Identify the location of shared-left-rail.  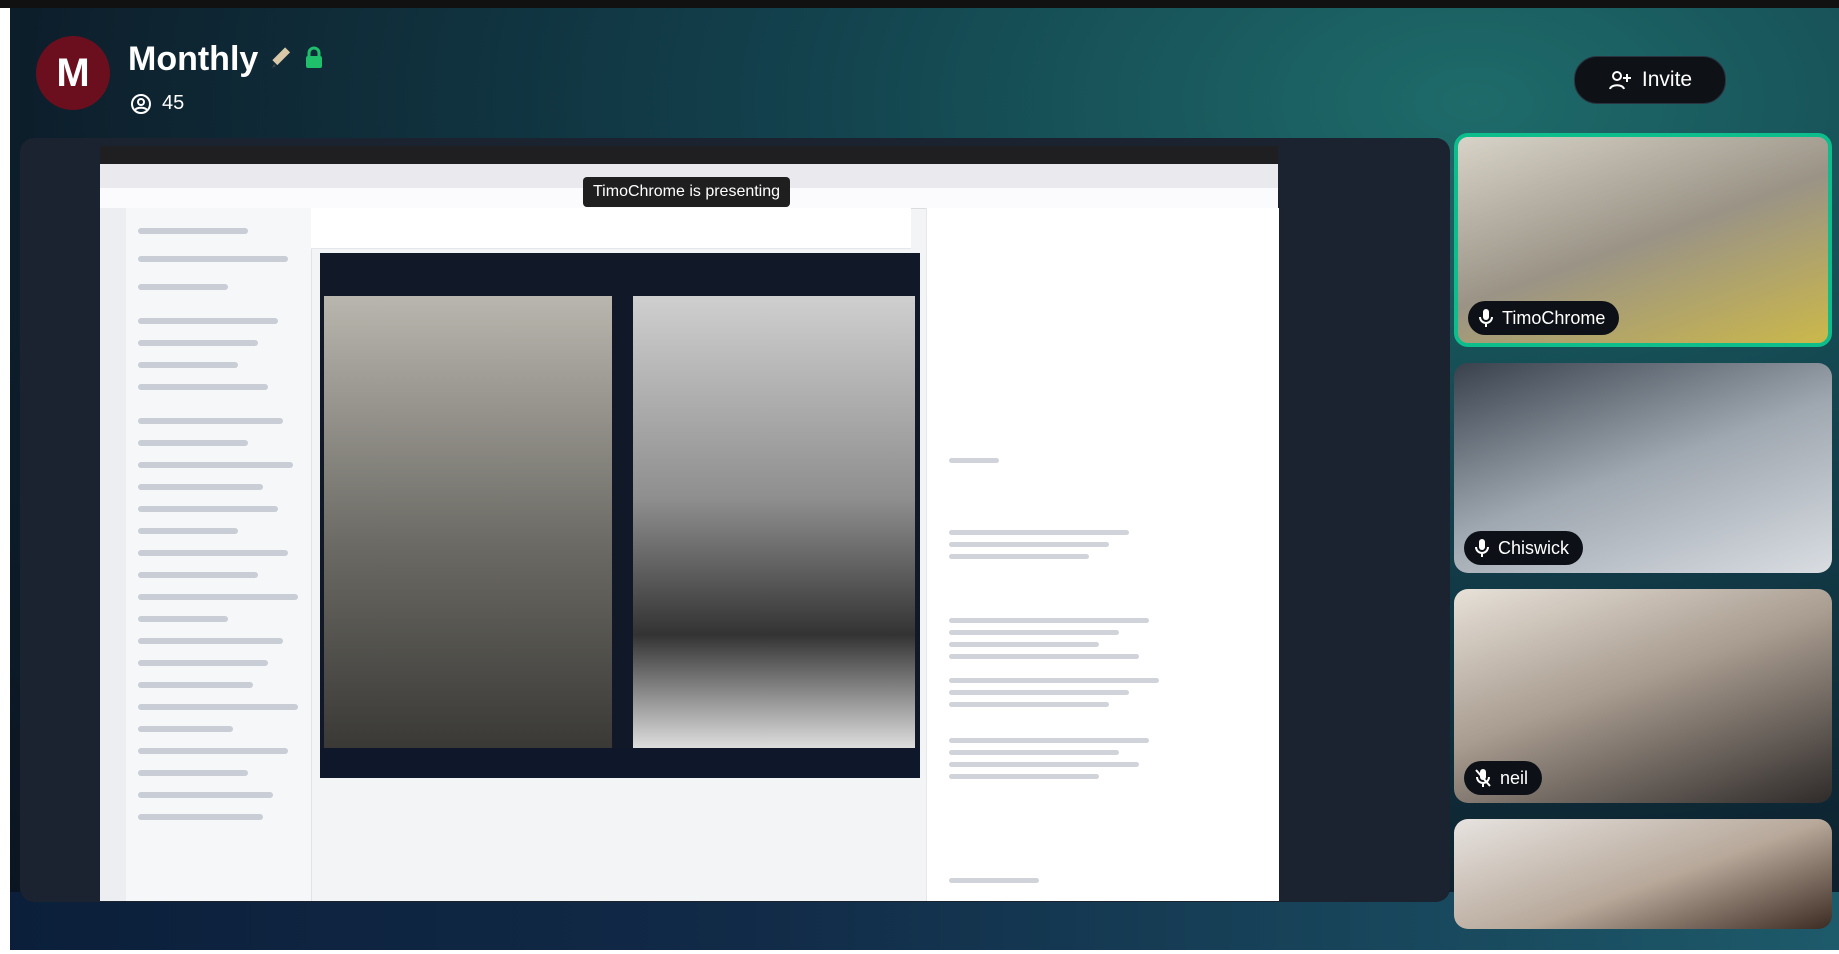
(113, 554).